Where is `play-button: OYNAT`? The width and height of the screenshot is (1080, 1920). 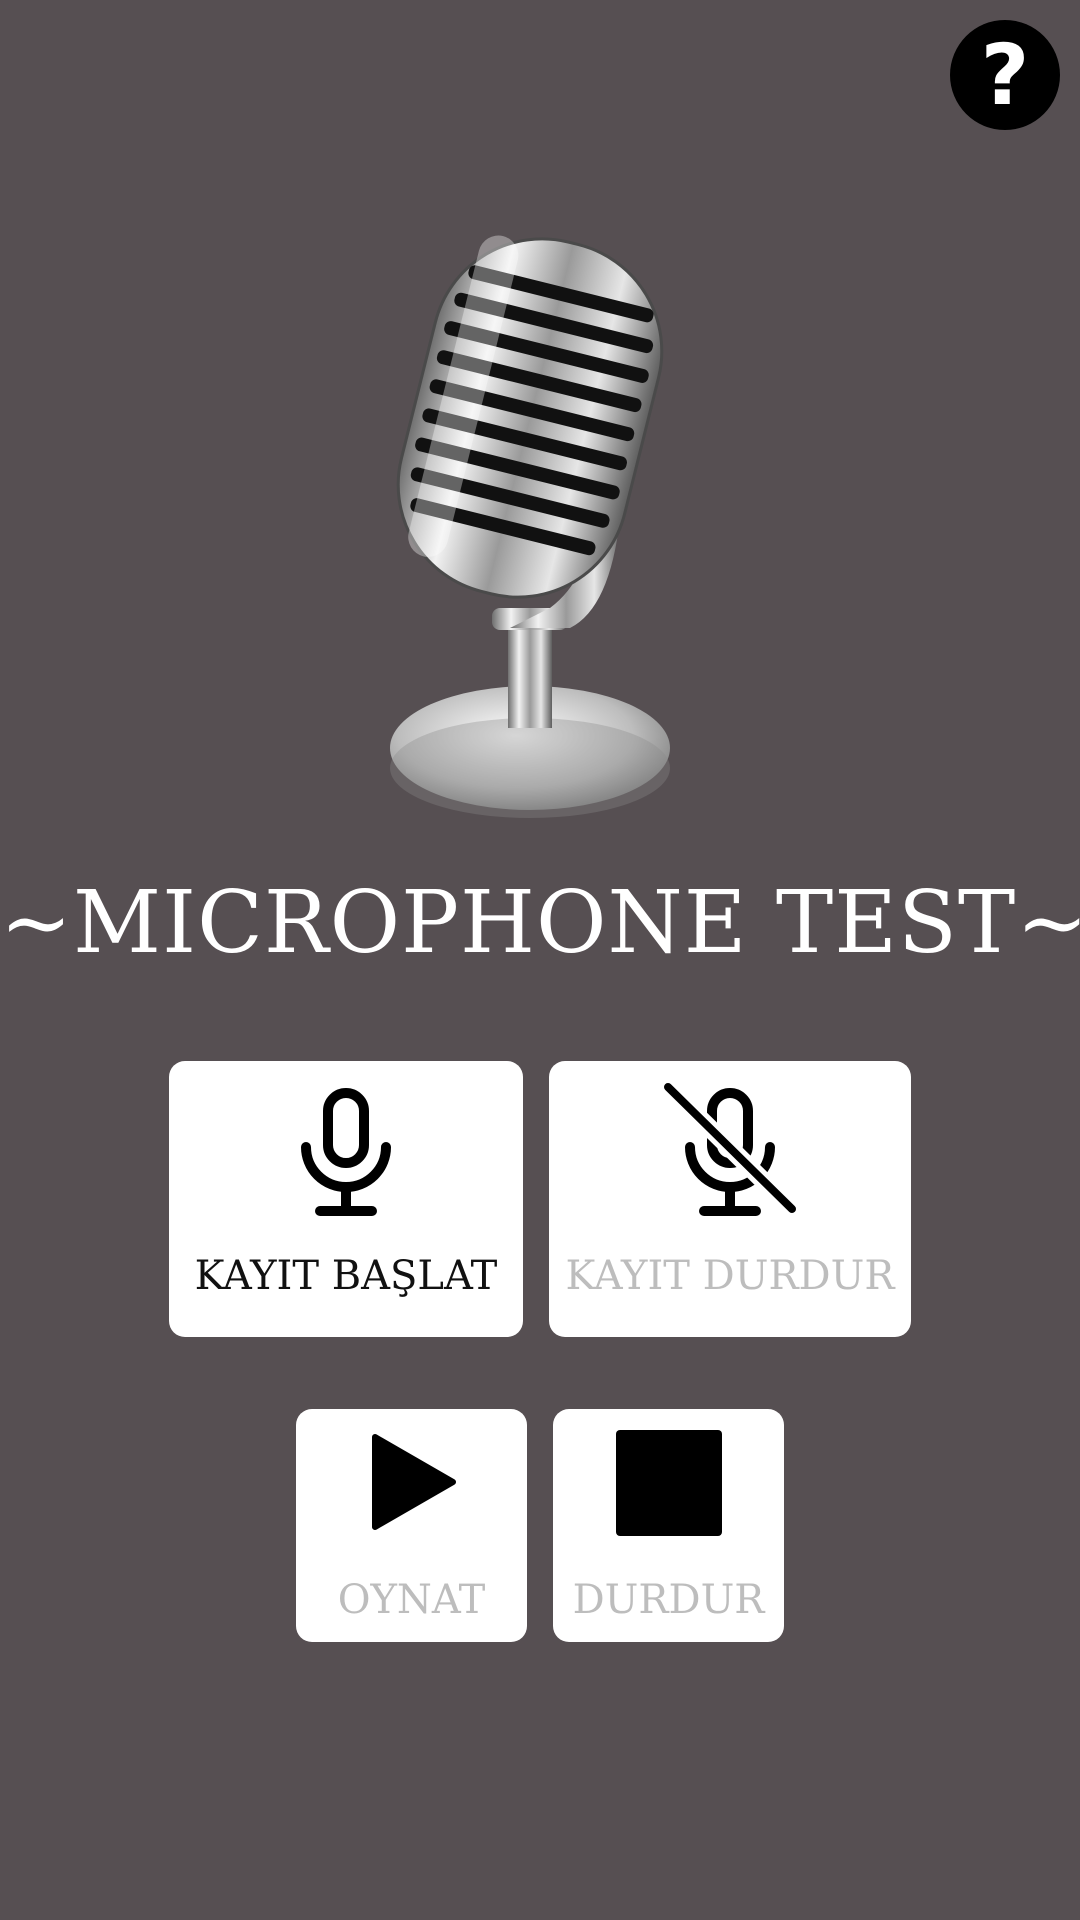 play-button: OYNAT is located at coordinates (411, 1525).